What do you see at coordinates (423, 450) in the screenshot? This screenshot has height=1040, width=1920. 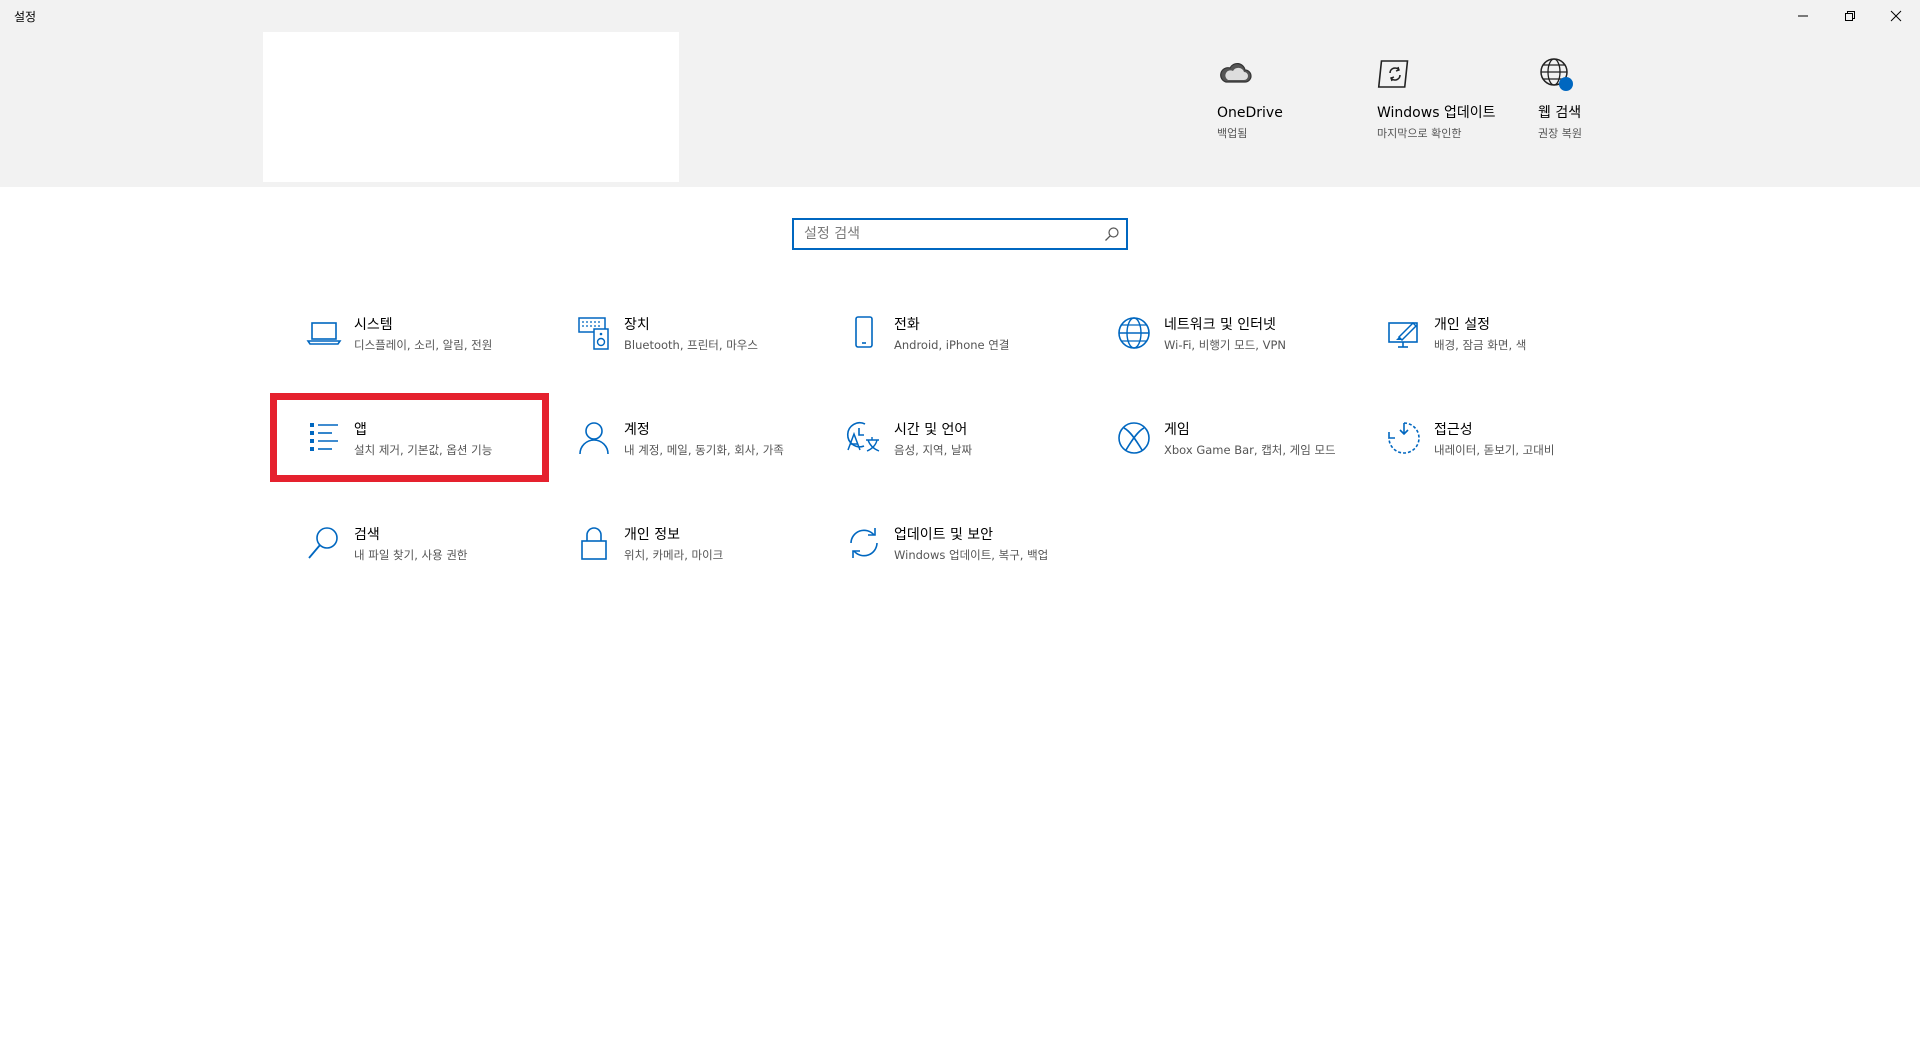 I see `category-description: 설치 제거, 기본값, 옵션 기능` at bounding box center [423, 450].